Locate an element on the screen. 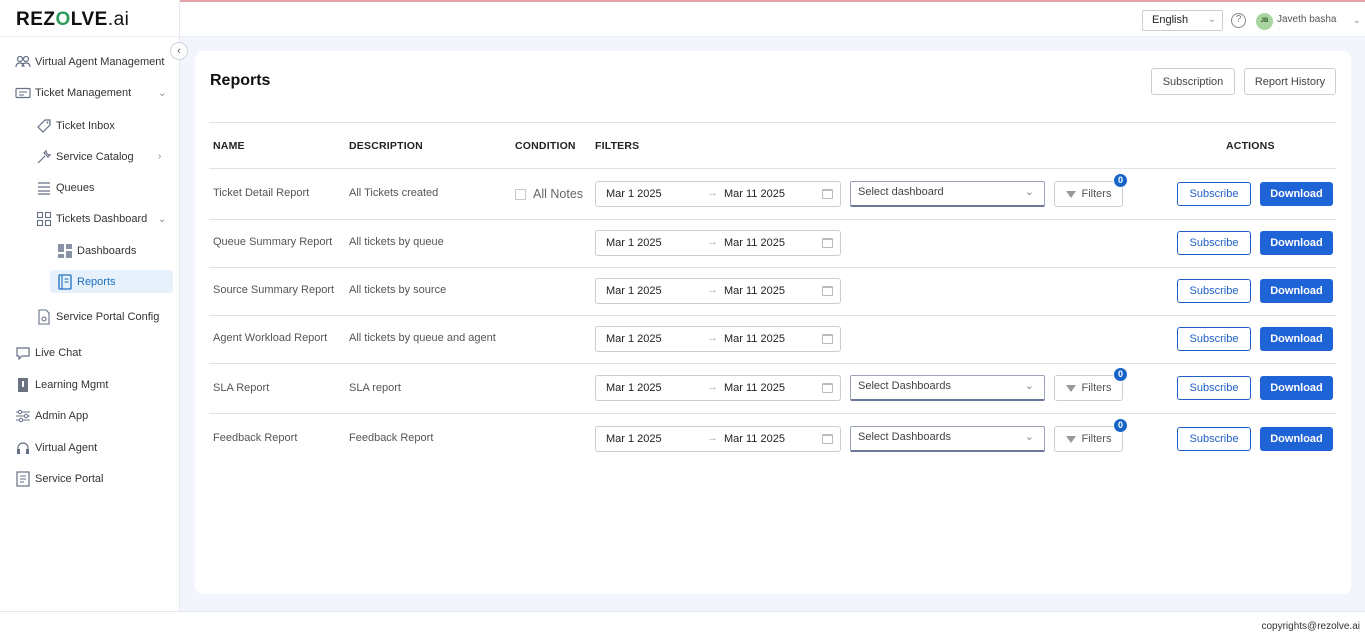  collapse-sidebar-button: ‹ is located at coordinates (179, 51).